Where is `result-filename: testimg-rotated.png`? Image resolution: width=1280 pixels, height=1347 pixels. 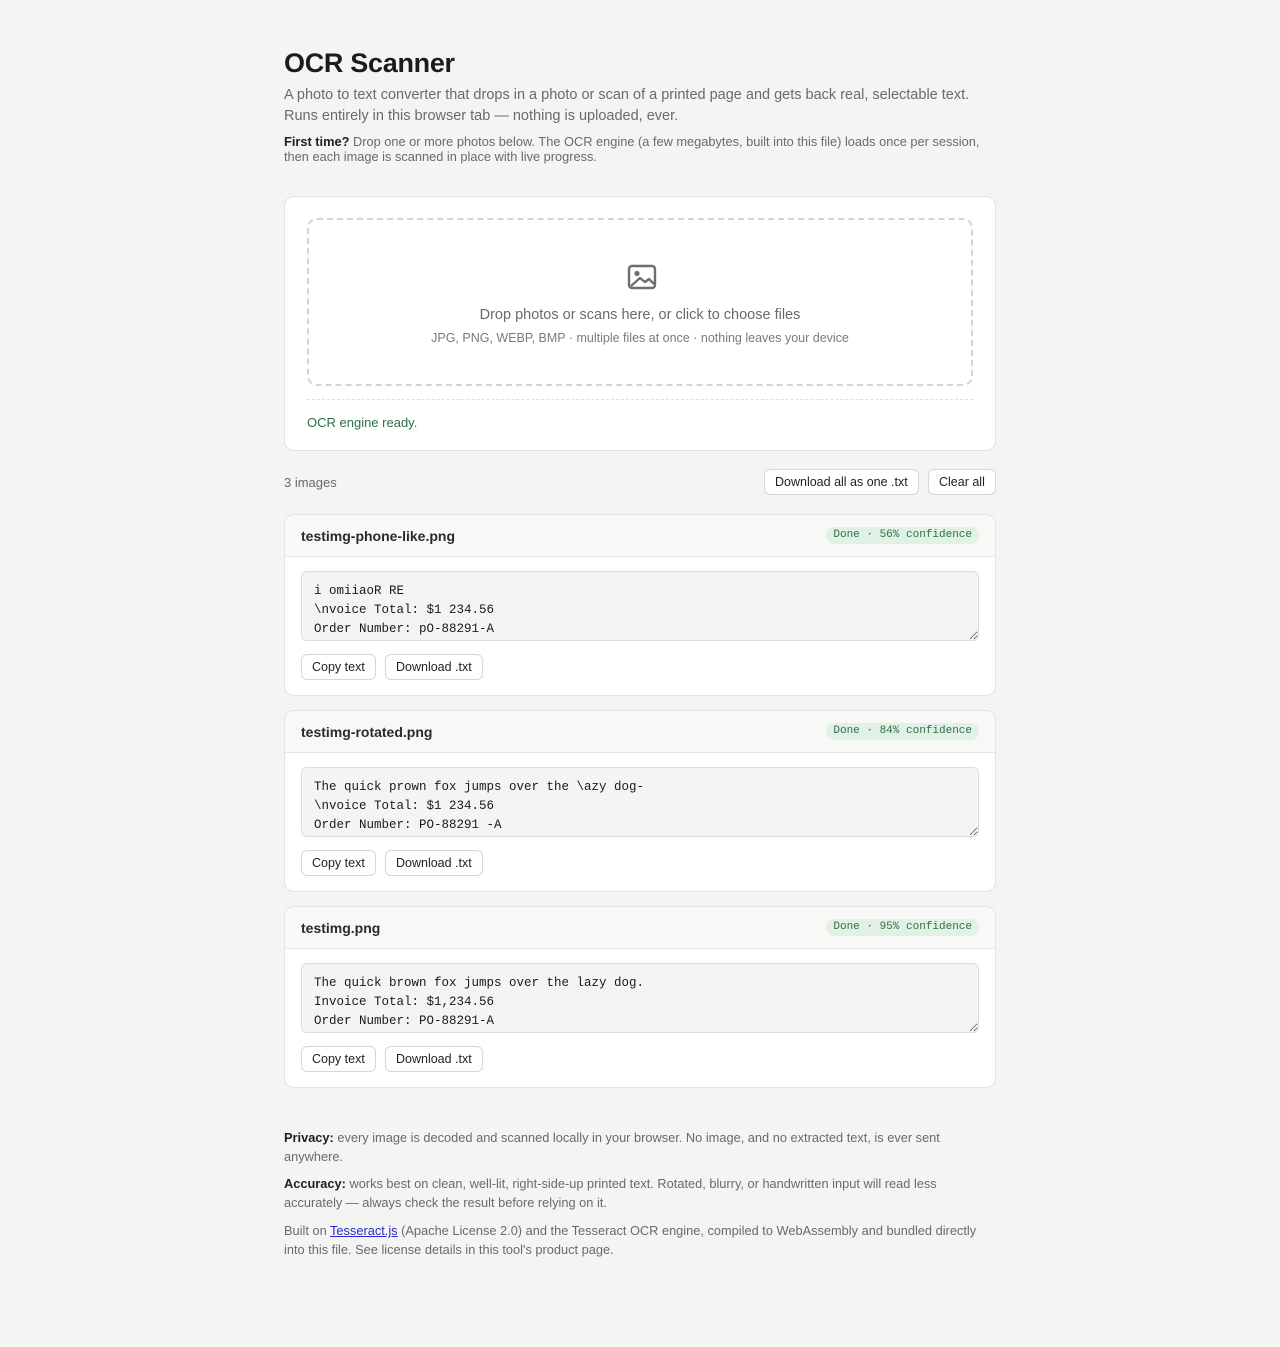
result-filename: testimg-rotated.png is located at coordinates (367, 732).